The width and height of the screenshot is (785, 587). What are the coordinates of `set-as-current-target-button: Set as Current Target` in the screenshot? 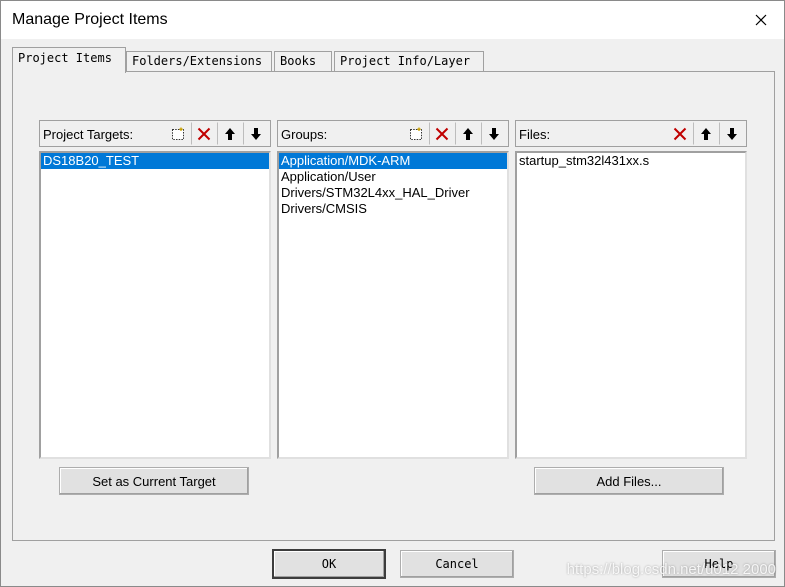 It's located at (154, 481).